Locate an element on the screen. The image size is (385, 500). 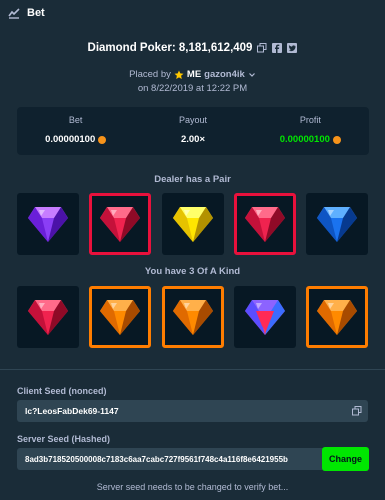
server-seed-field: Change is located at coordinates (193, 459).